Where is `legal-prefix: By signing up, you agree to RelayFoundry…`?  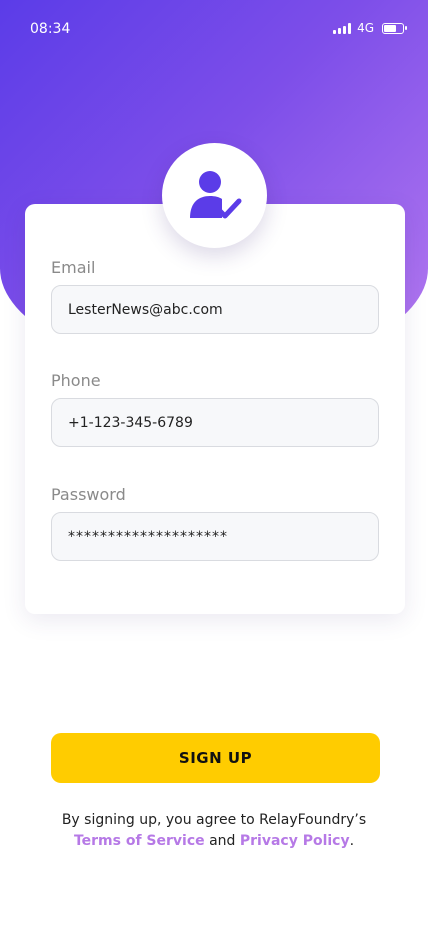 legal-prefix: By signing up, you agree to RelayFoundry… is located at coordinates (214, 820).